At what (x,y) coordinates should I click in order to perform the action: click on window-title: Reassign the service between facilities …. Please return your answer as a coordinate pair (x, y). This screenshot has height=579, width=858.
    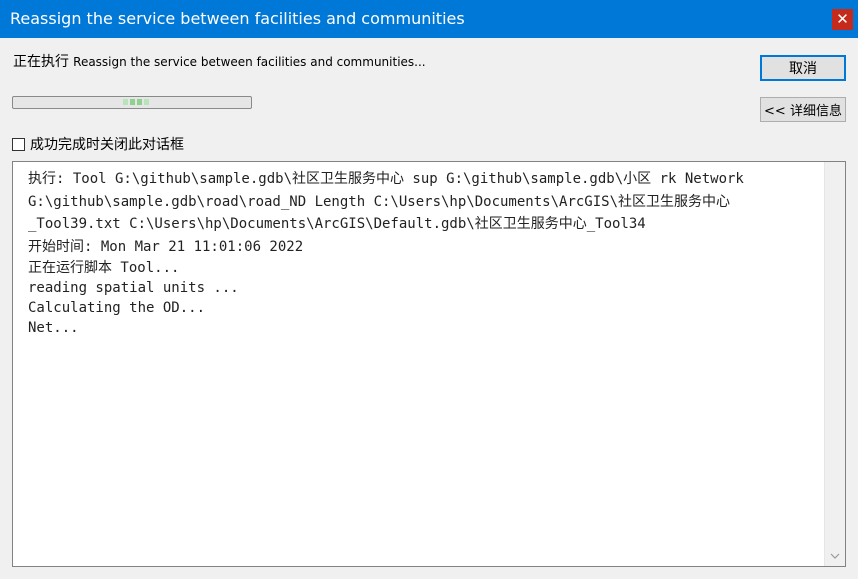
    Looking at the image, I should click on (237, 18).